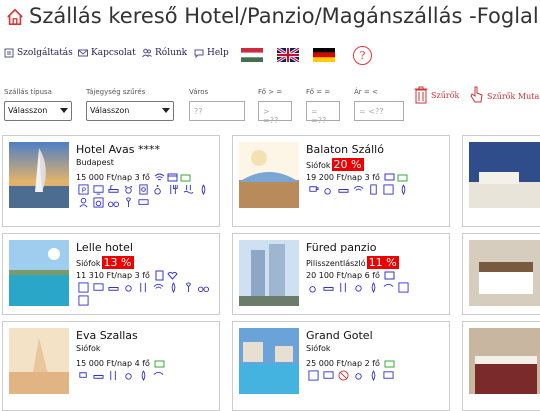  I want to click on price-text: 20 100 Ft/nap 6 fő, so click(343, 275).